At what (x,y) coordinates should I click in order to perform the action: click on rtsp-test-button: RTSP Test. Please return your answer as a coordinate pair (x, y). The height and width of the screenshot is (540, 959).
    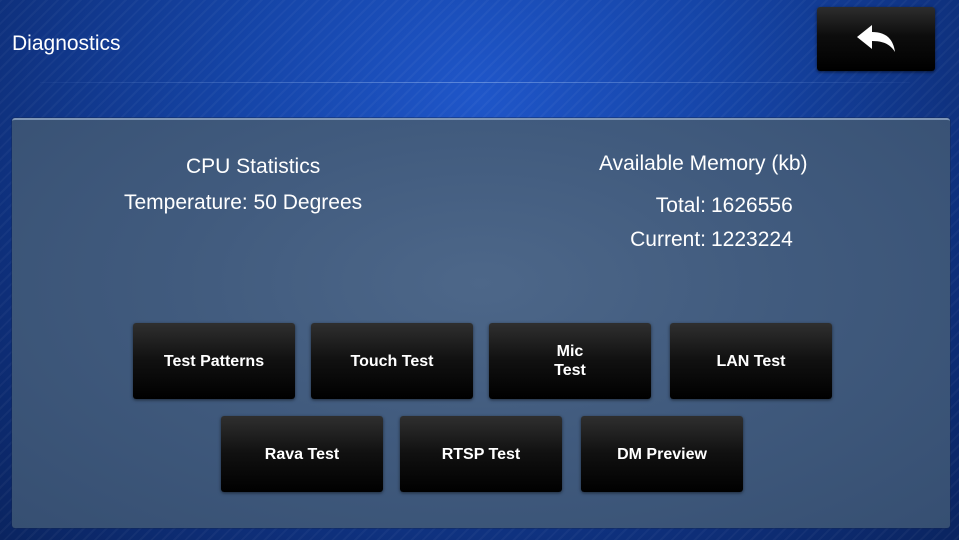
    Looking at the image, I should click on (481, 454).